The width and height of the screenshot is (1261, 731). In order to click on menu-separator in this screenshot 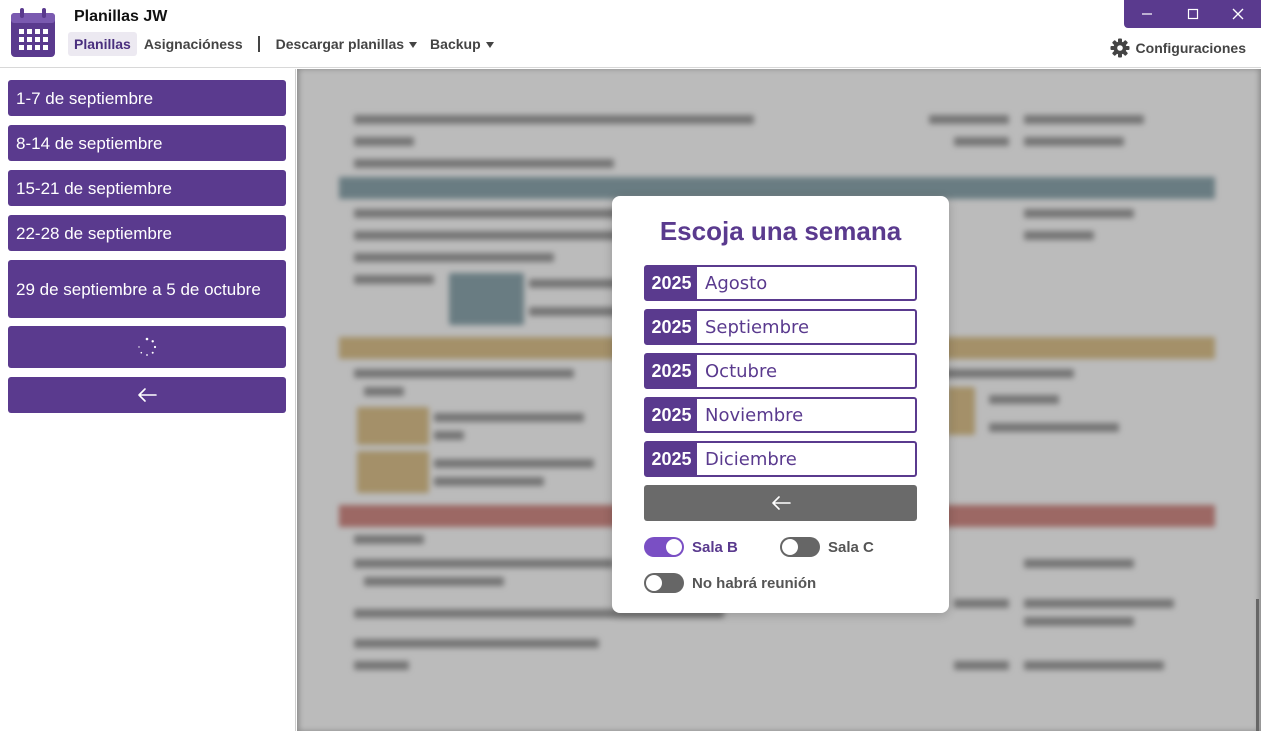, I will do `click(258, 44)`.